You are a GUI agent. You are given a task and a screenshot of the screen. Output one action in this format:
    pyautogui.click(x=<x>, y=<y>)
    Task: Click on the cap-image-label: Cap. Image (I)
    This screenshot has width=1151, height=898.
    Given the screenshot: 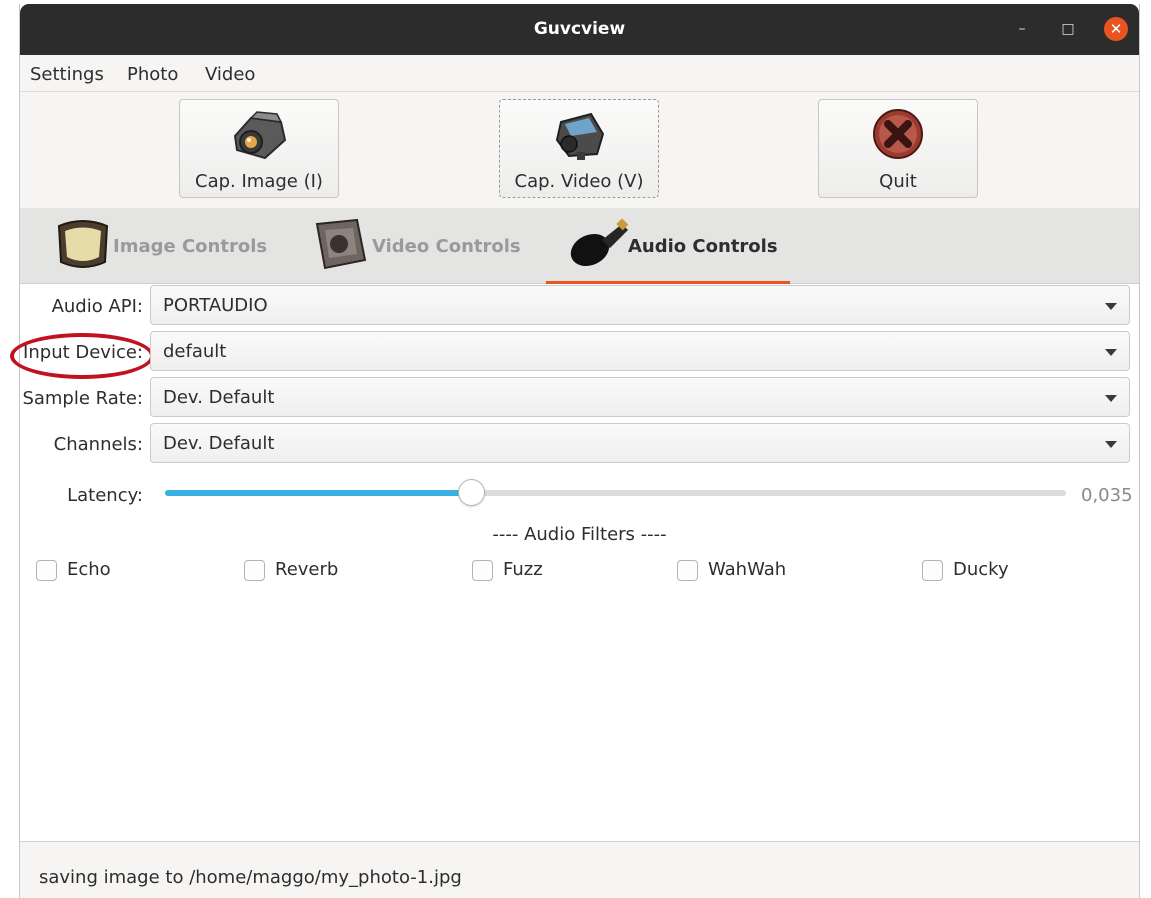 What is the action you would take?
    pyautogui.click(x=259, y=181)
    